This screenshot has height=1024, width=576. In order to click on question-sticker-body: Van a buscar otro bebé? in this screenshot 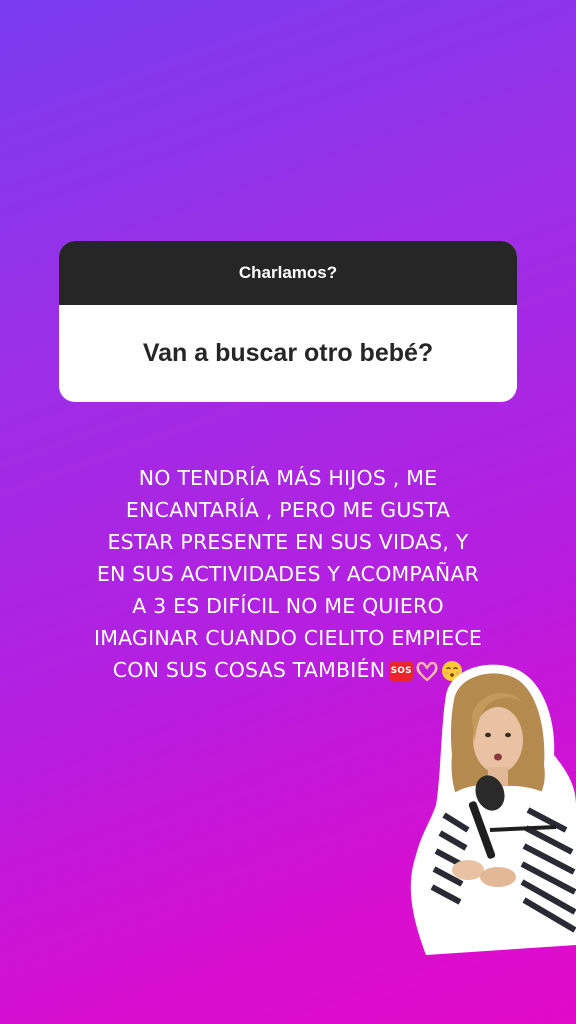, I will do `click(288, 353)`.